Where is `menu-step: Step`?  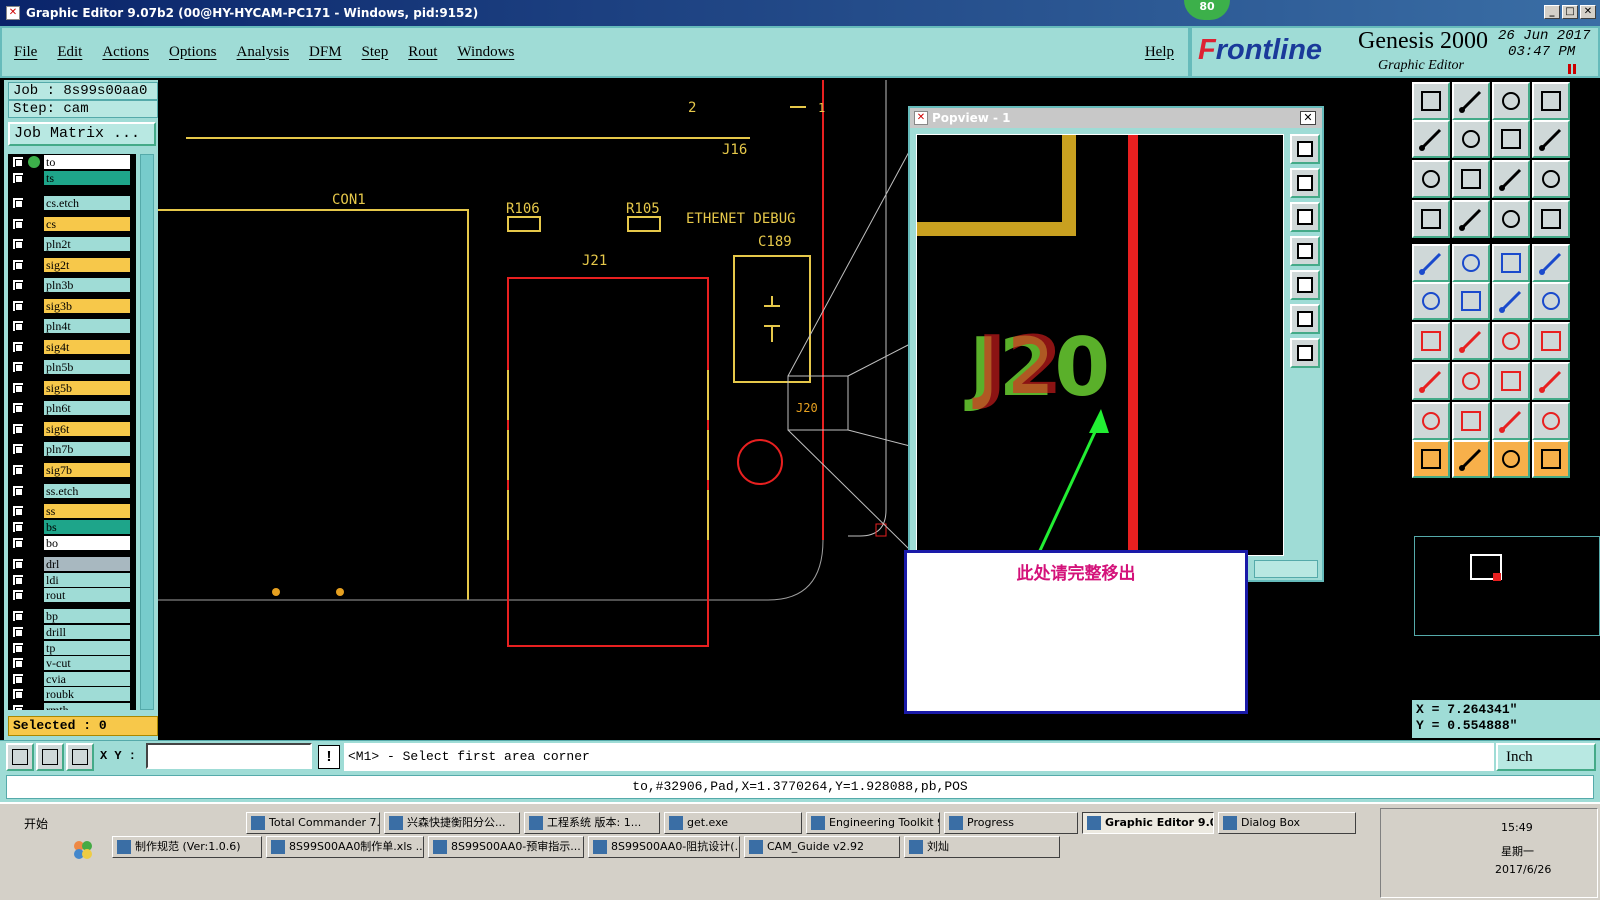 menu-step: Step is located at coordinates (375, 52).